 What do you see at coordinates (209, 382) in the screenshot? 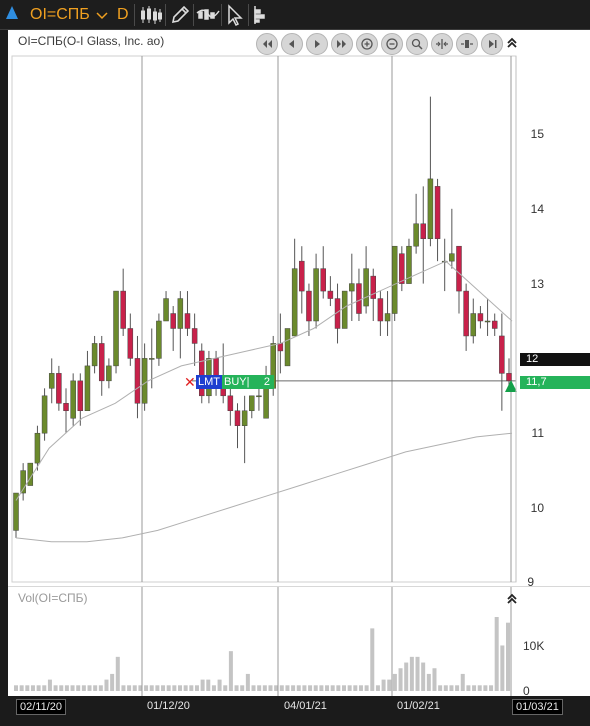
I see `order-type-label: LMT` at bounding box center [209, 382].